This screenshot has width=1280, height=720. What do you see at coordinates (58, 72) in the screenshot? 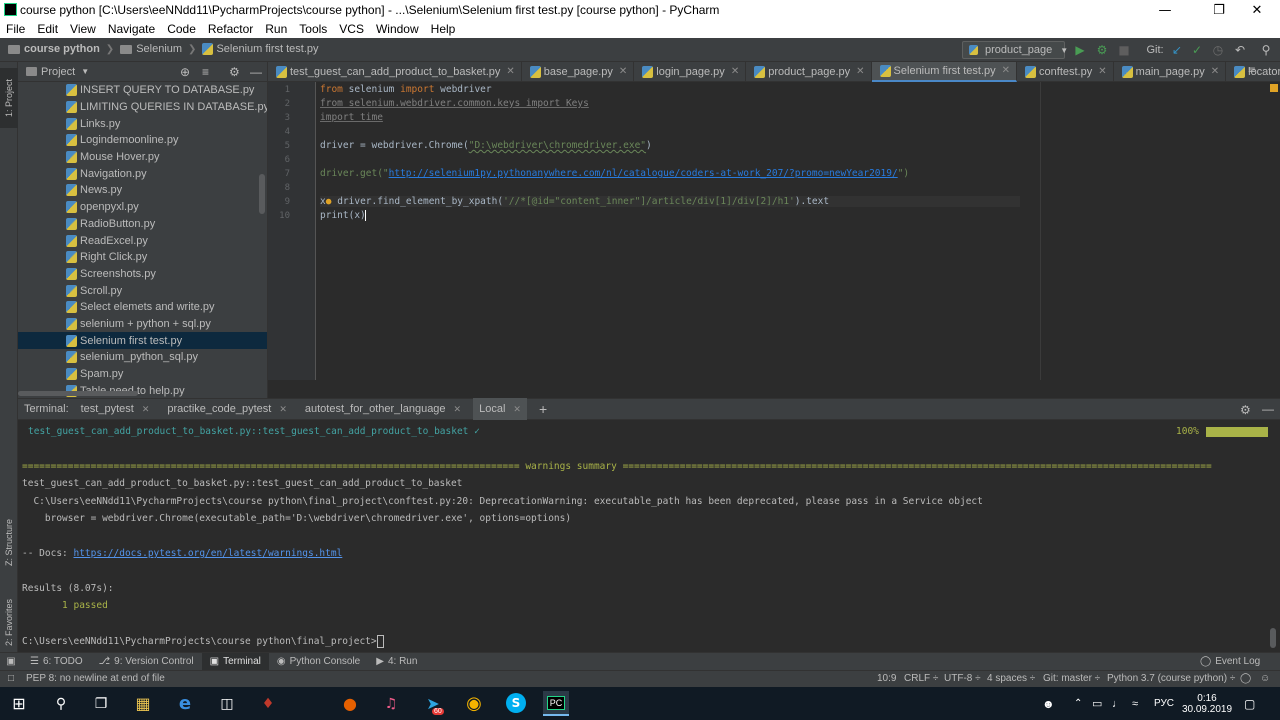
I see `project-panel-title: Project` at bounding box center [58, 72].